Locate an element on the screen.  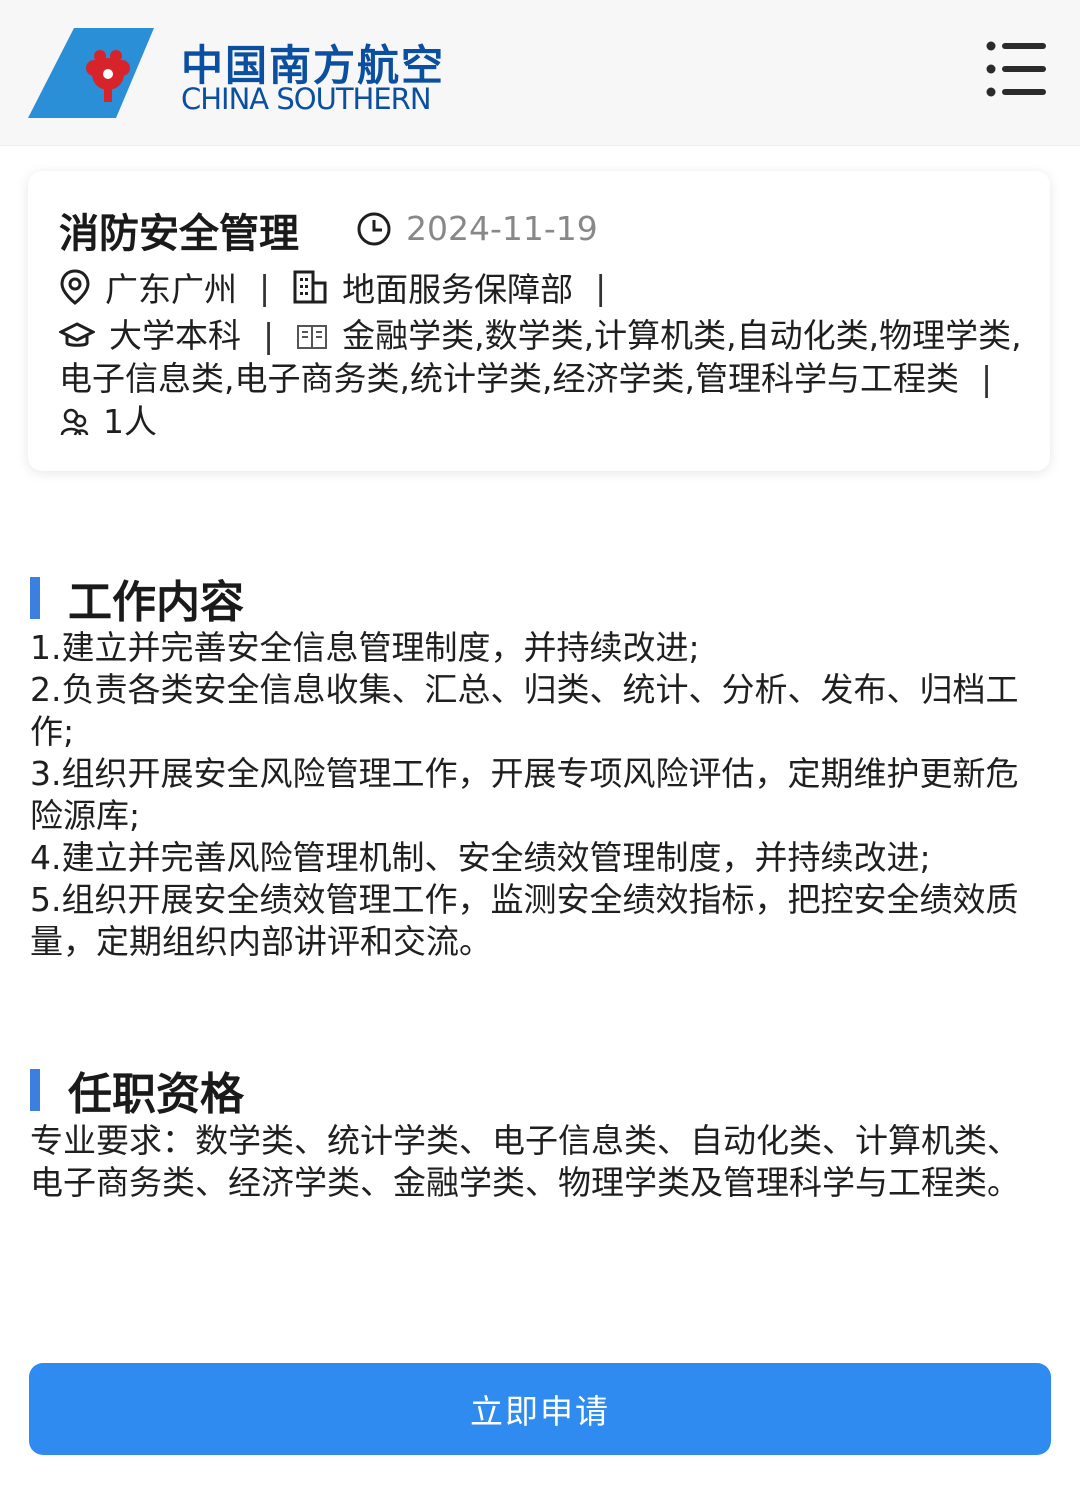
apply-button: 立即申请 is located at coordinates (540, 1409).